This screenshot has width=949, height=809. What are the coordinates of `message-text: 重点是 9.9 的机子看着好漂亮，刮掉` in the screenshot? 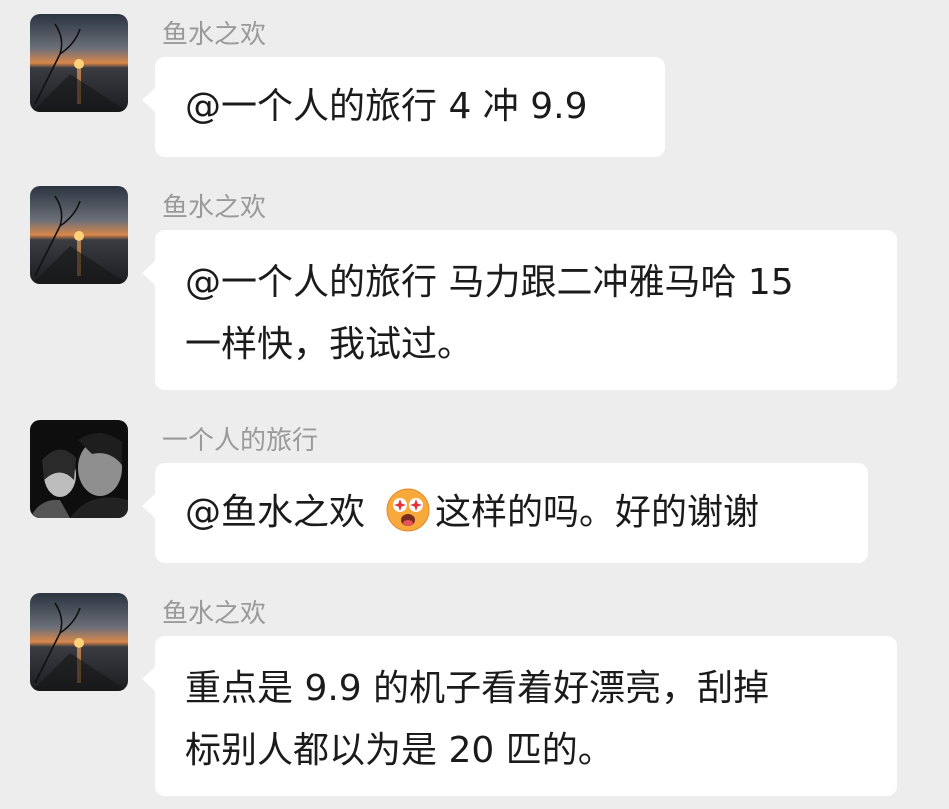 It's located at (477, 688).